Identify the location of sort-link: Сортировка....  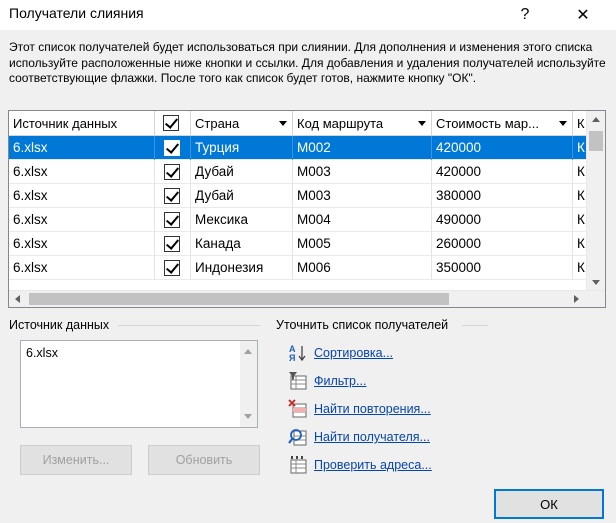
(353, 353).